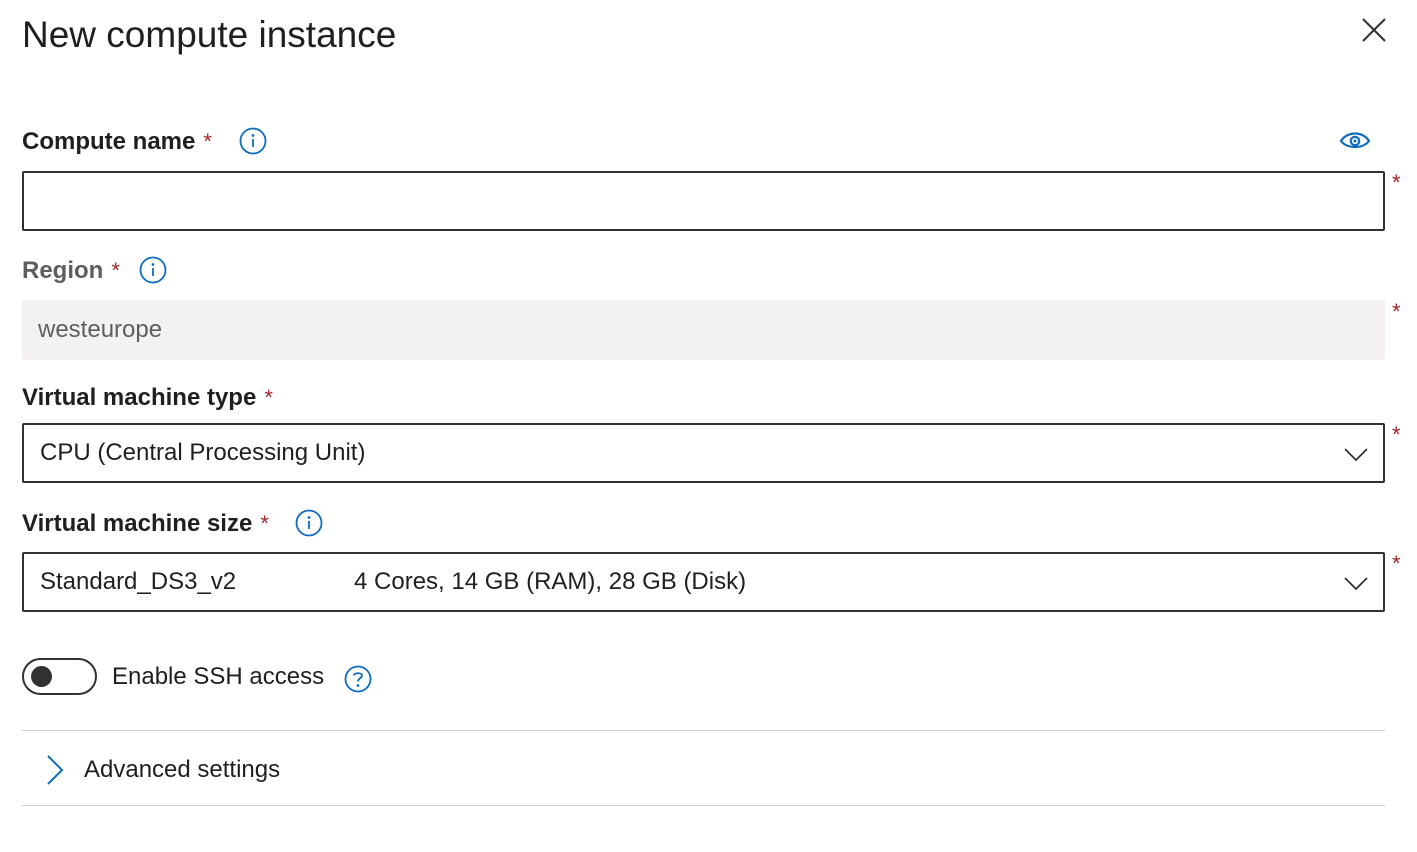  I want to click on compute-name-field, so click(703, 201).